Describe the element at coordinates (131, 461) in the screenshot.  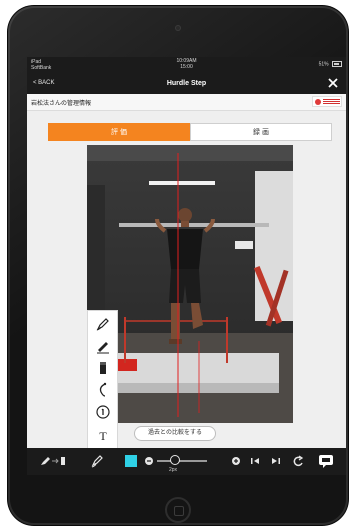
I see `color-swatch` at that location.